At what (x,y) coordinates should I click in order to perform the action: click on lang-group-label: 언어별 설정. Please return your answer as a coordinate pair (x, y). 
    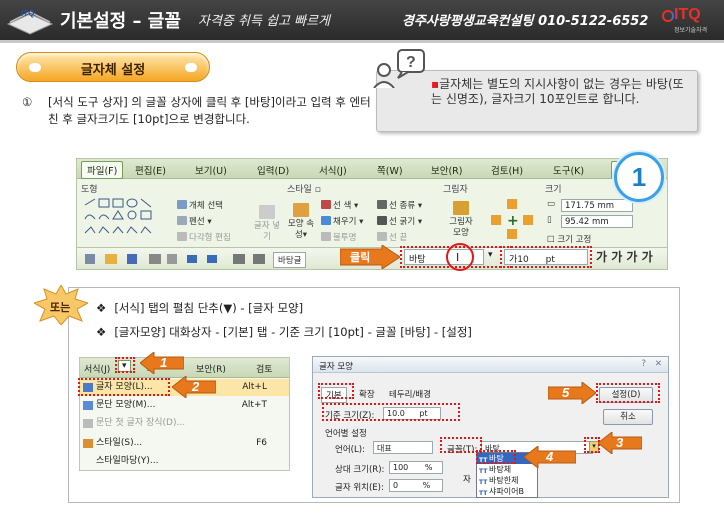
    Looking at the image, I should click on (346, 434).